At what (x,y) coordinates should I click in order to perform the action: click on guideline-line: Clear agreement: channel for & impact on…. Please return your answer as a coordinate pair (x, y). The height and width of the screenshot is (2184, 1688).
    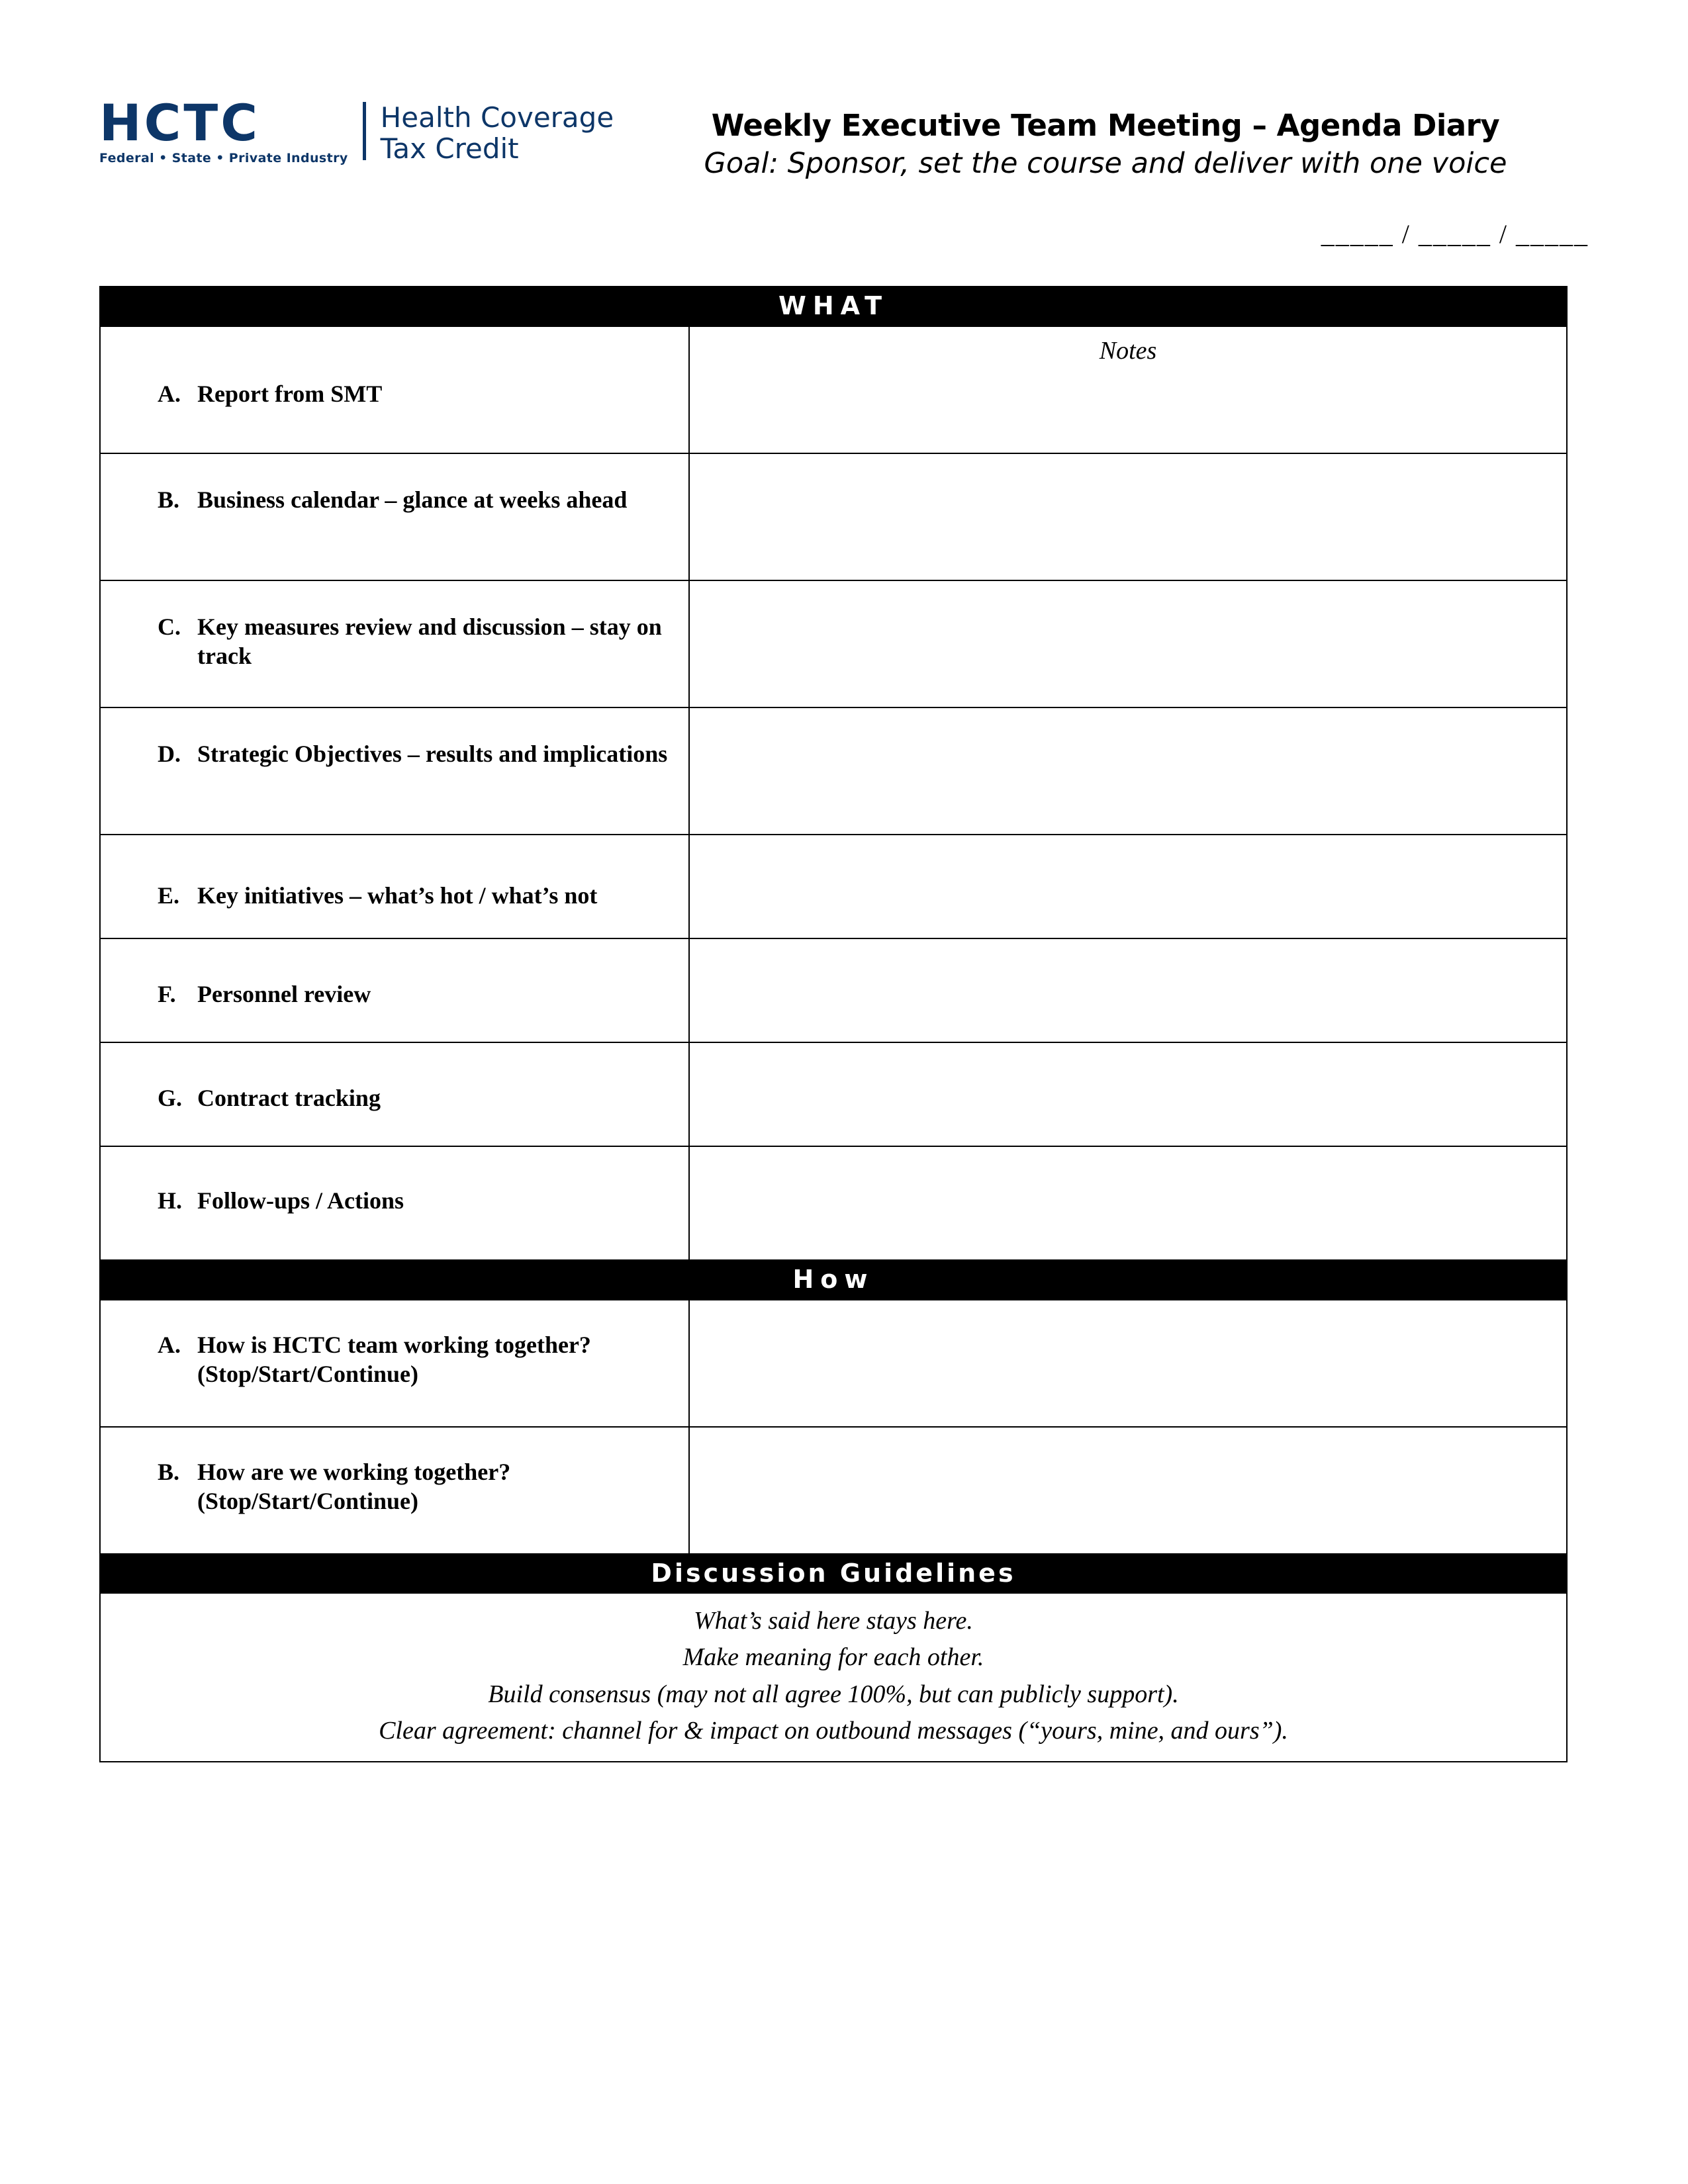
    Looking at the image, I should click on (833, 1730).